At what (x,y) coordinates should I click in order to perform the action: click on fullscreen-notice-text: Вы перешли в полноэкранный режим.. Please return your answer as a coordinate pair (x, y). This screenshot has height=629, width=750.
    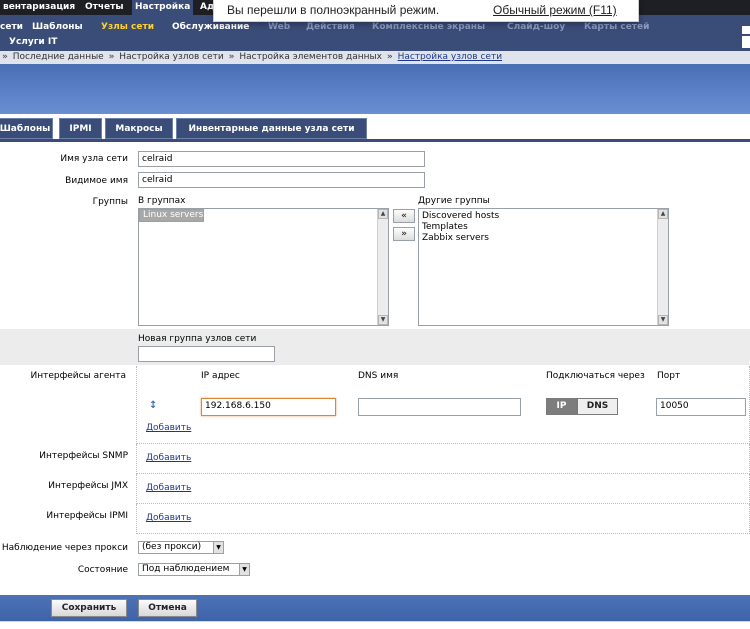
    Looking at the image, I should click on (333, 10).